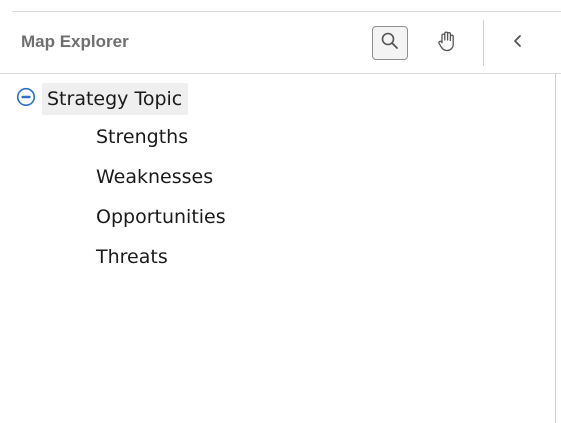  I want to click on collapse-toggle, so click(26, 99).